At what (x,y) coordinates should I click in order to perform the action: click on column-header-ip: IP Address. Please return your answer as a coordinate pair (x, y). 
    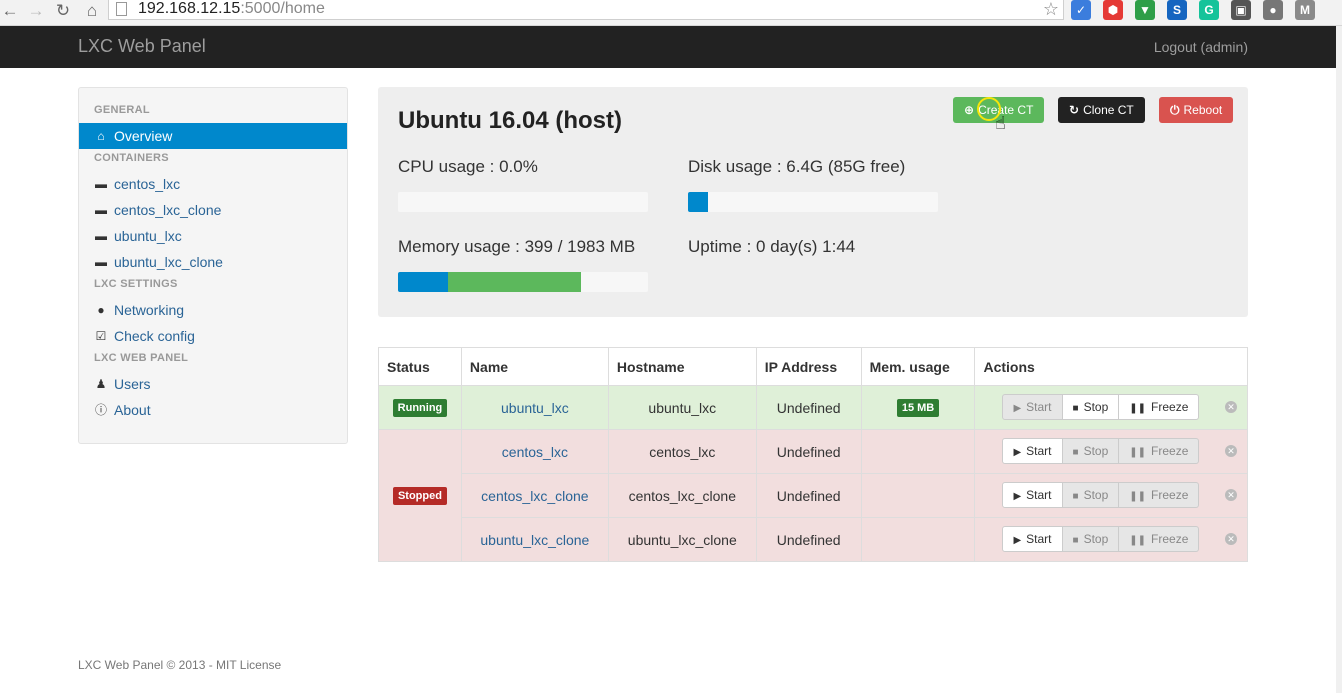
    Looking at the image, I should click on (808, 366).